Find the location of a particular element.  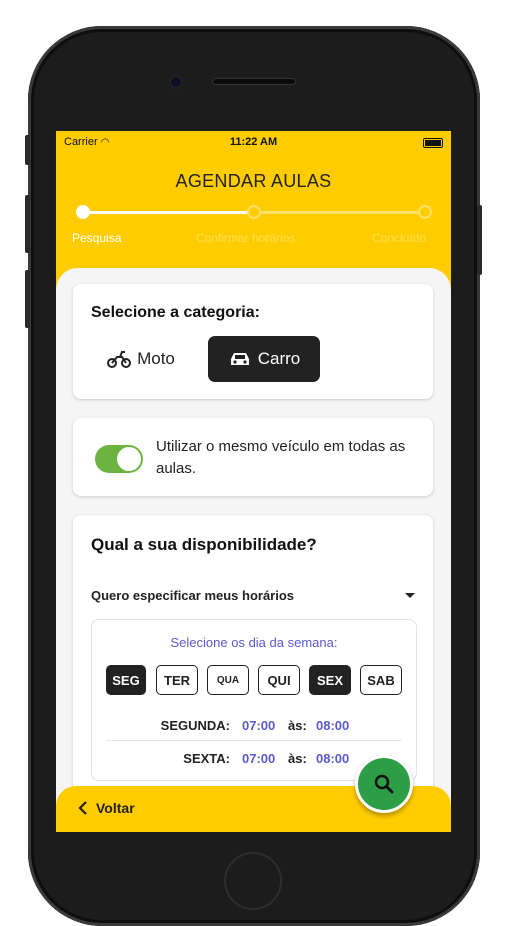

day-seg-button: SEG is located at coordinates (126, 680).